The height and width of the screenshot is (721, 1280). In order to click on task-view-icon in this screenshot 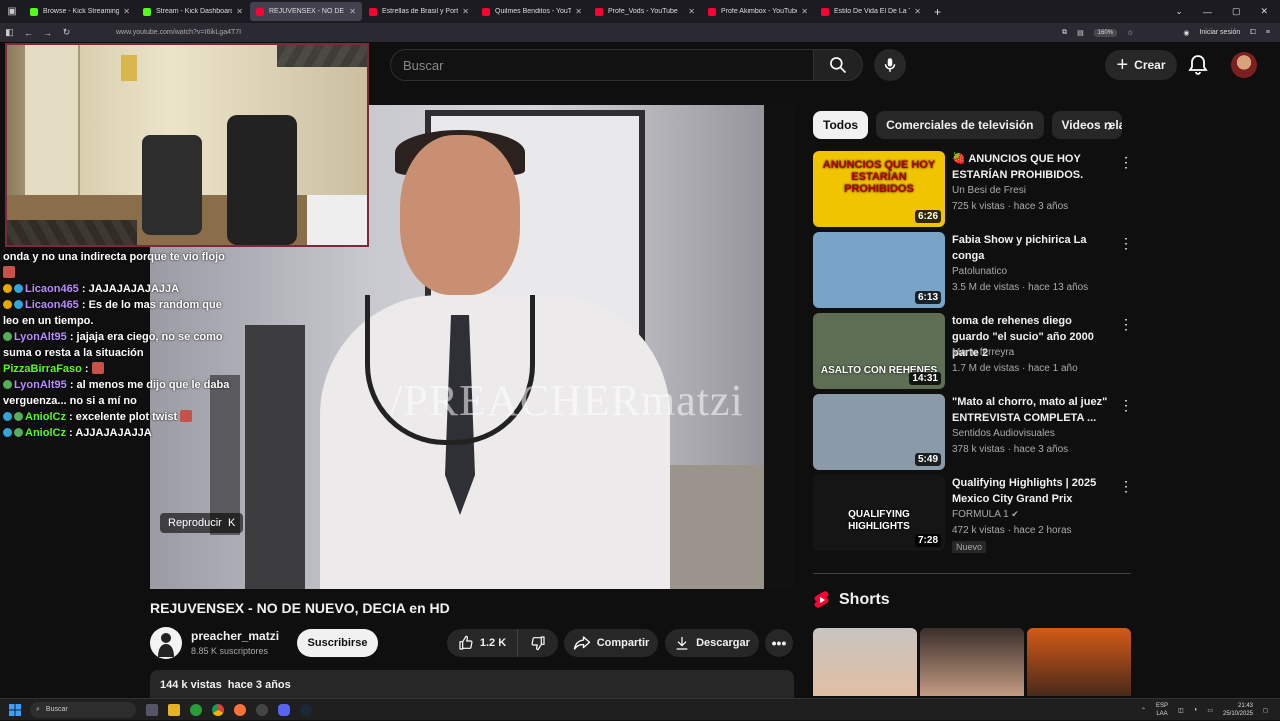, I will do `click(152, 709)`.